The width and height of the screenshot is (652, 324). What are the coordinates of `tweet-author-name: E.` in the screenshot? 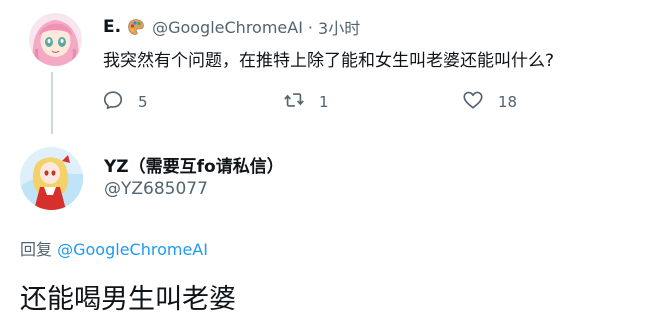 It's located at (112, 27).